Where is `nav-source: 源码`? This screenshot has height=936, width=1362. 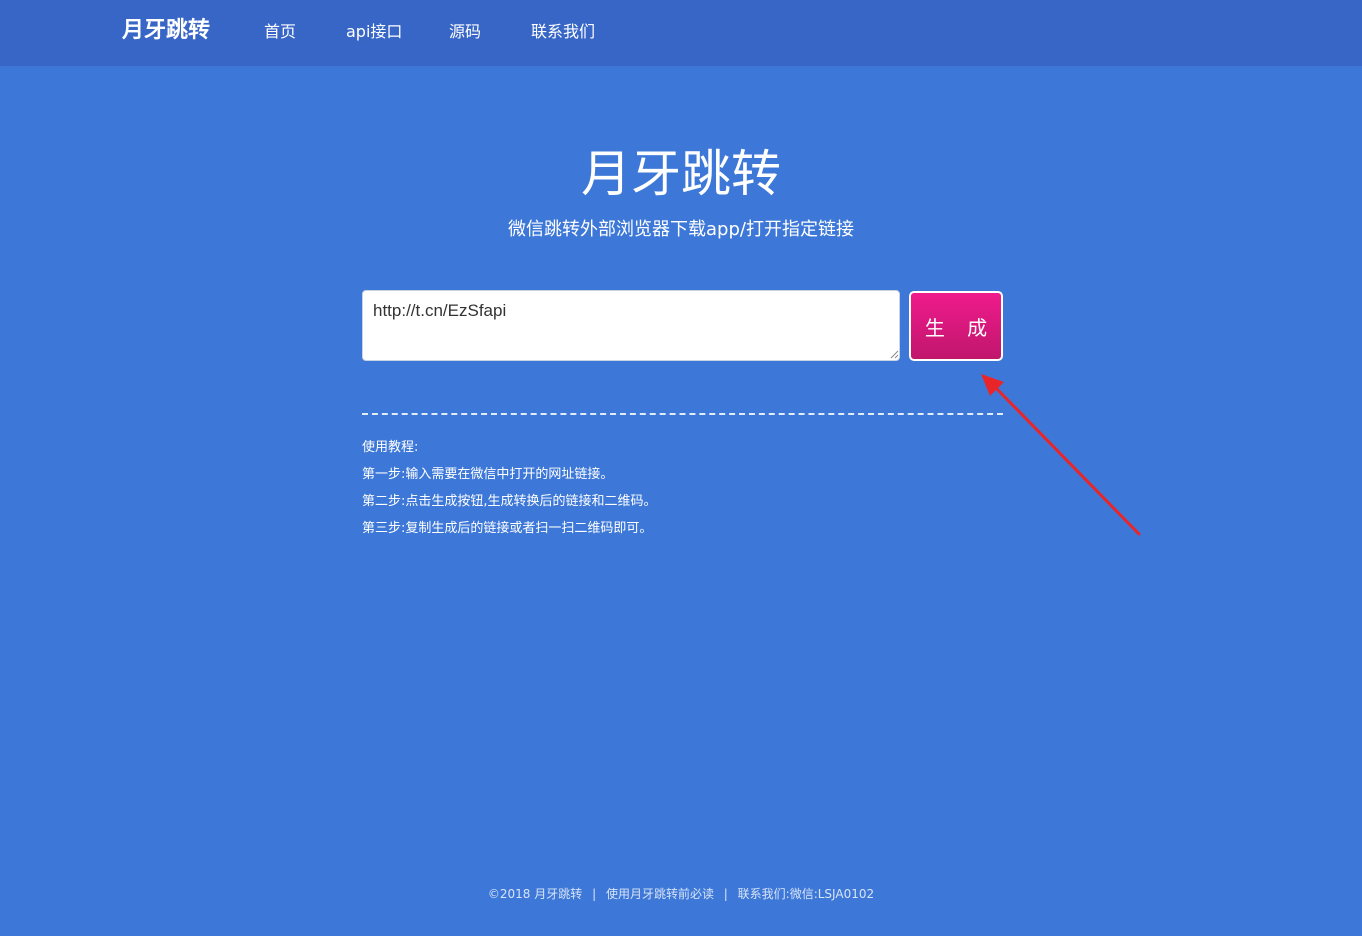
nav-source: 源码 is located at coordinates (465, 32).